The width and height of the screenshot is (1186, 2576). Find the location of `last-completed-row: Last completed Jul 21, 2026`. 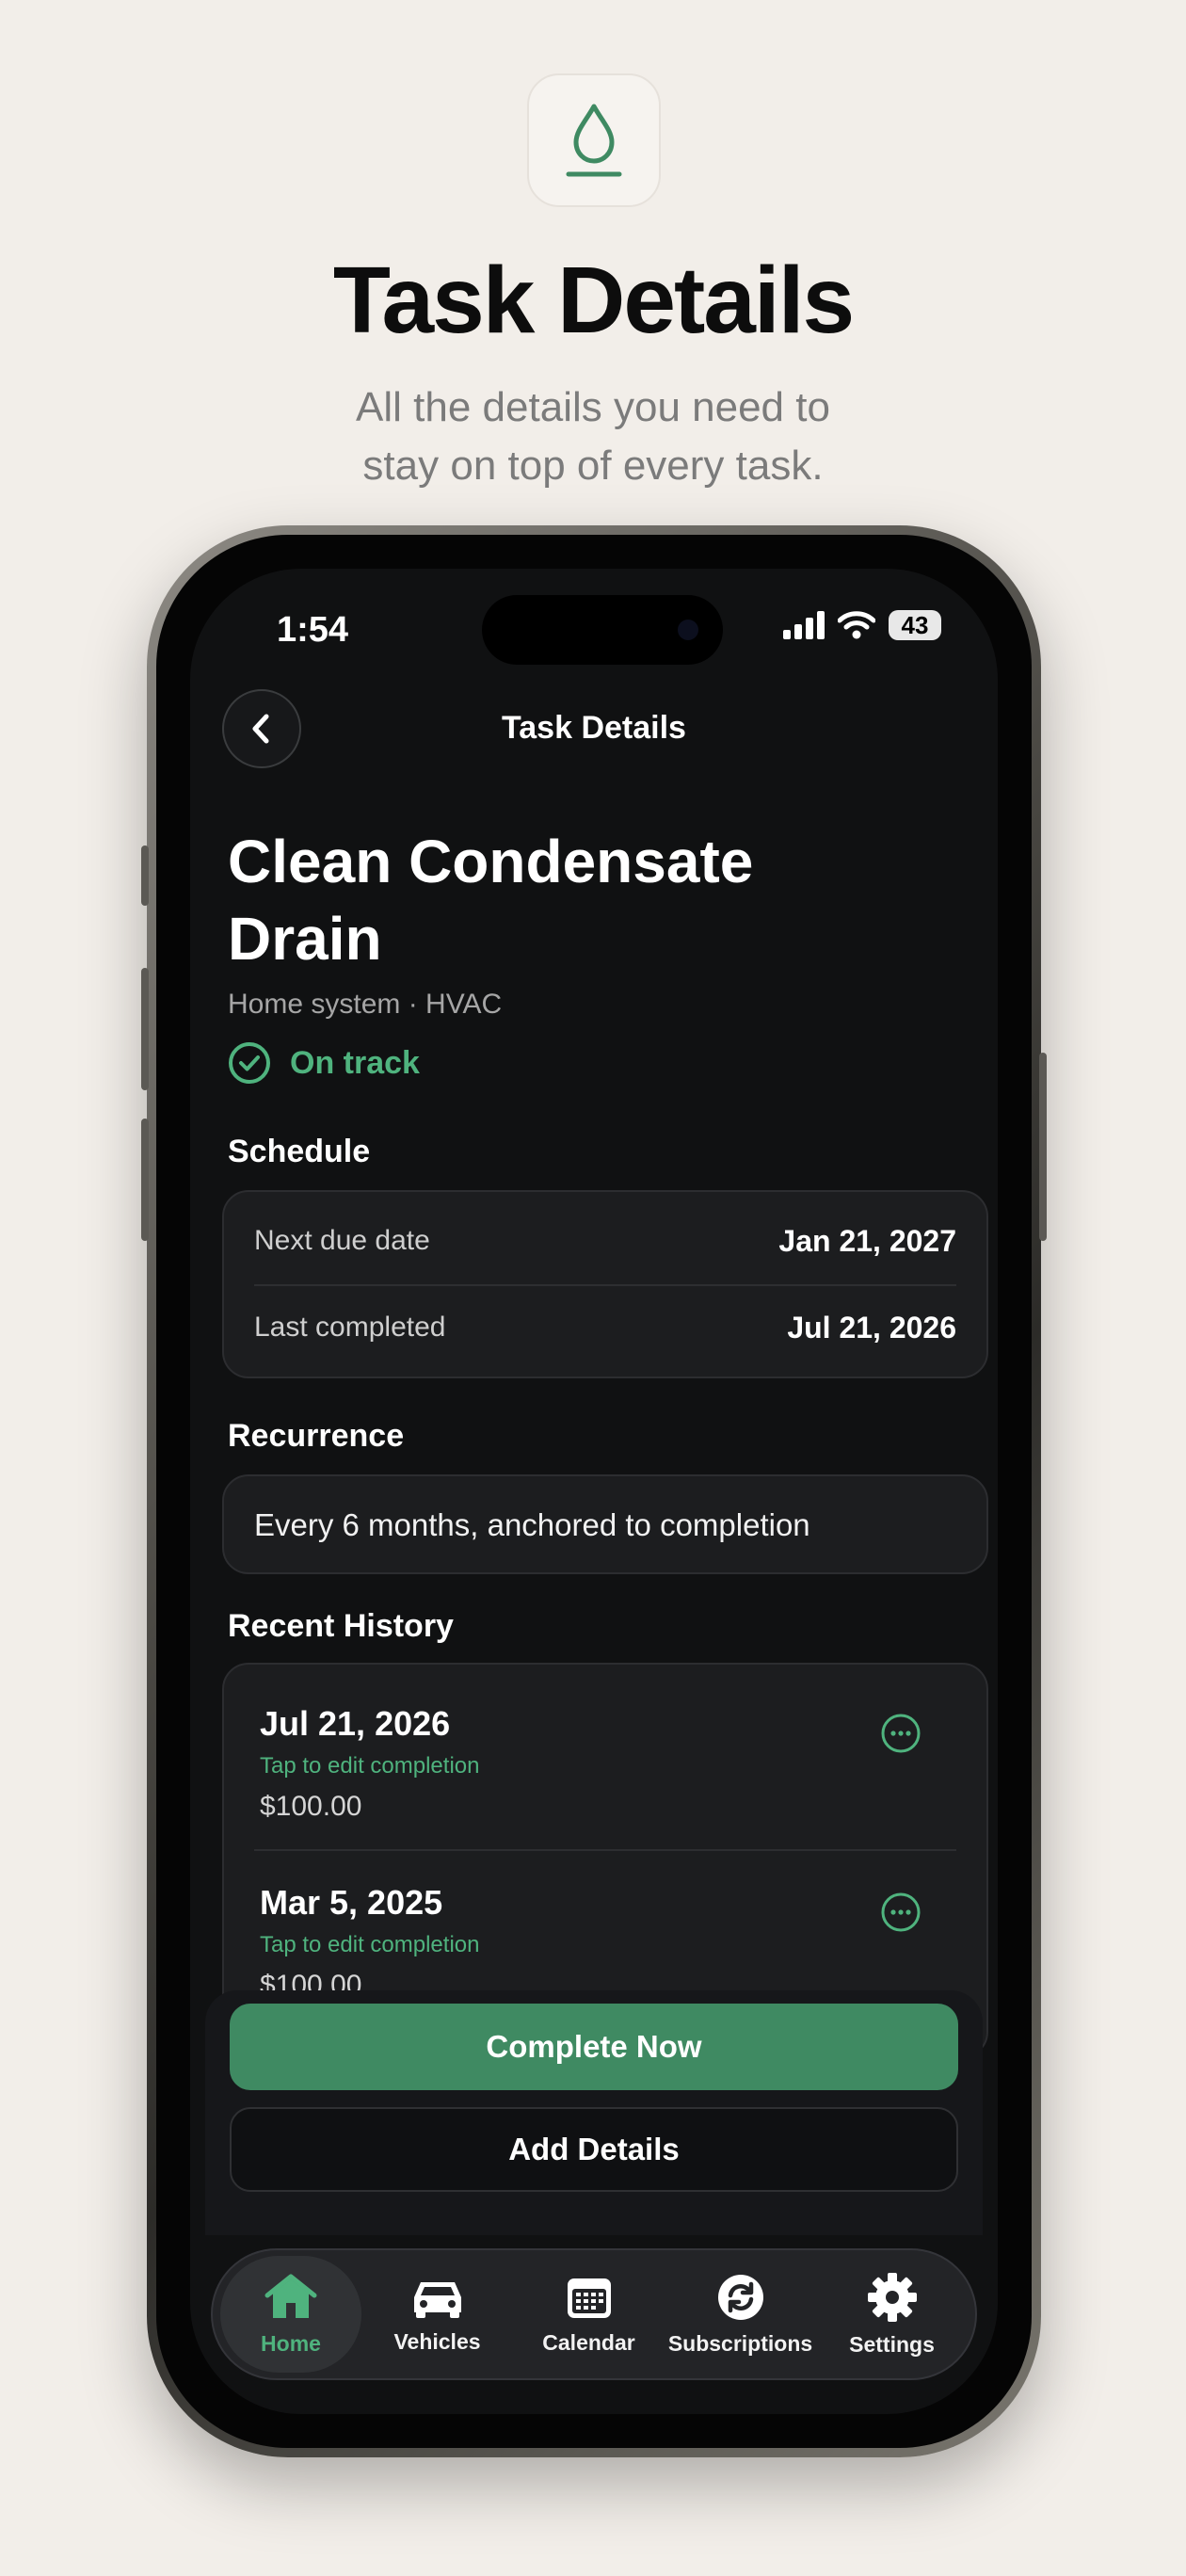

last-completed-row: Last completed Jul 21, 2026 is located at coordinates (605, 1327).